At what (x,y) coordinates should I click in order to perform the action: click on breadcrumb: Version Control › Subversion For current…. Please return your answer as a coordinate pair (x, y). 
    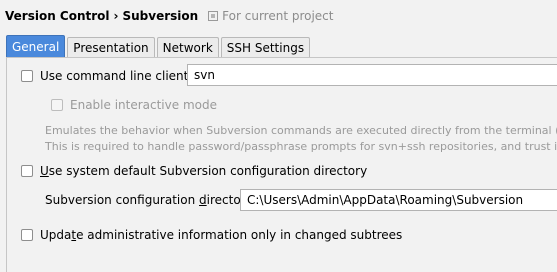
    Looking at the image, I should click on (169, 16).